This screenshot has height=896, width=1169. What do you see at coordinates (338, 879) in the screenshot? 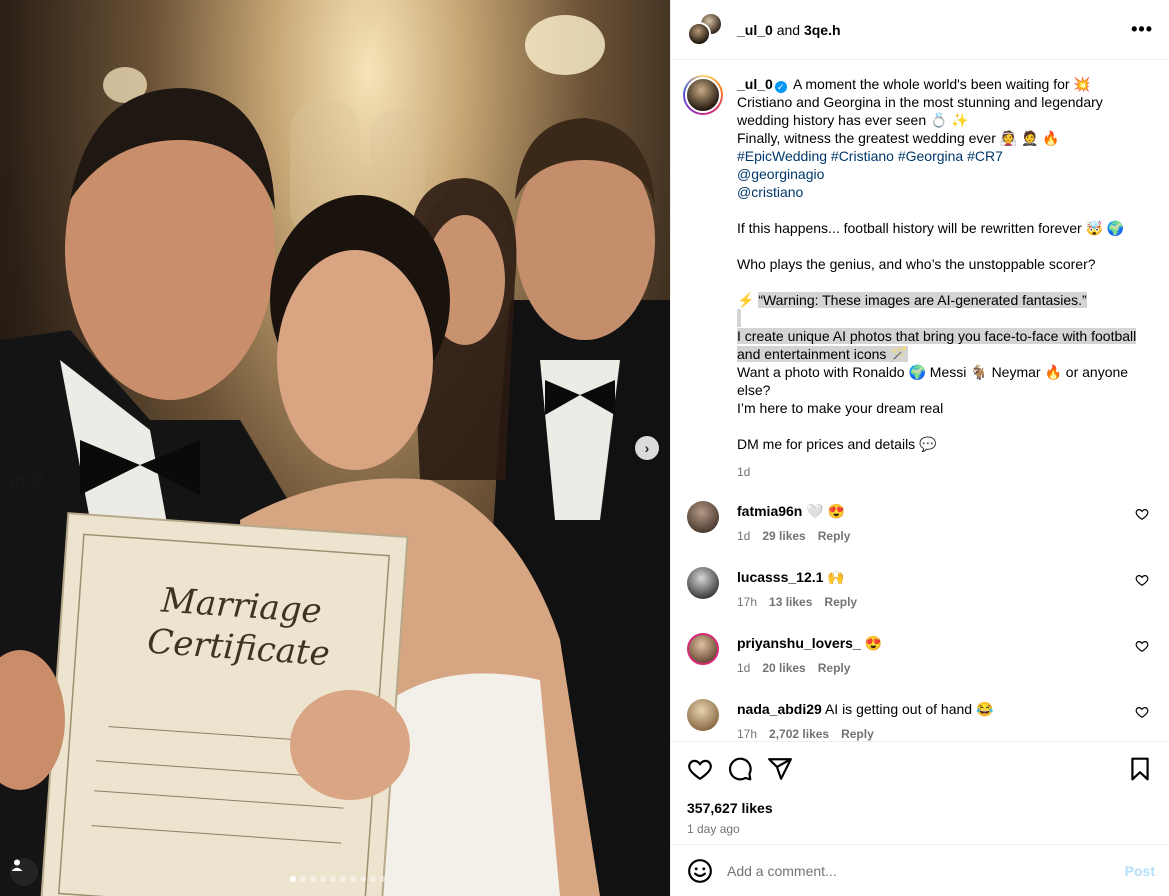
I see `carousel-indicator` at bounding box center [338, 879].